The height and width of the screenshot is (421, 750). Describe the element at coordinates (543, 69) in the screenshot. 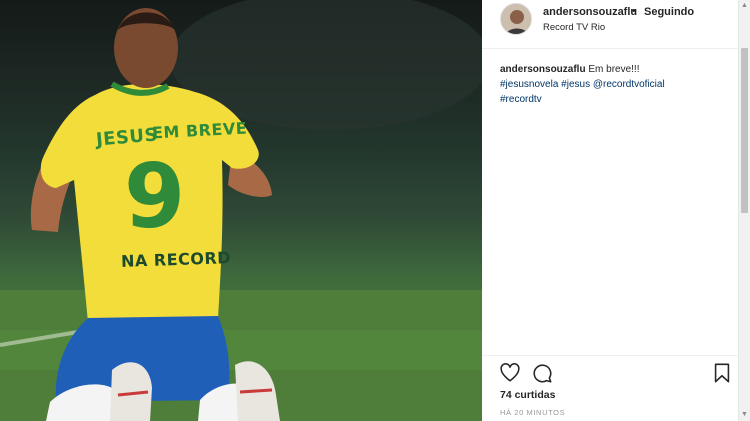

I see `caption-username: andersonsouzaflu` at that location.